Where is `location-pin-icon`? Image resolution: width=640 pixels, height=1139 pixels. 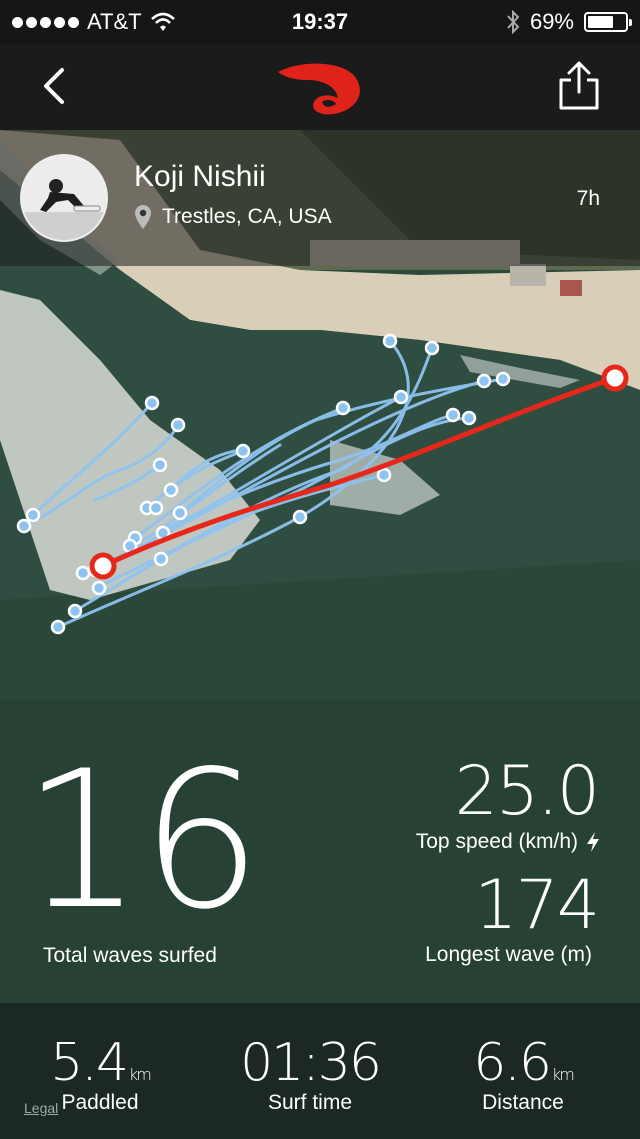
location-pin-icon is located at coordinates (143, 217).